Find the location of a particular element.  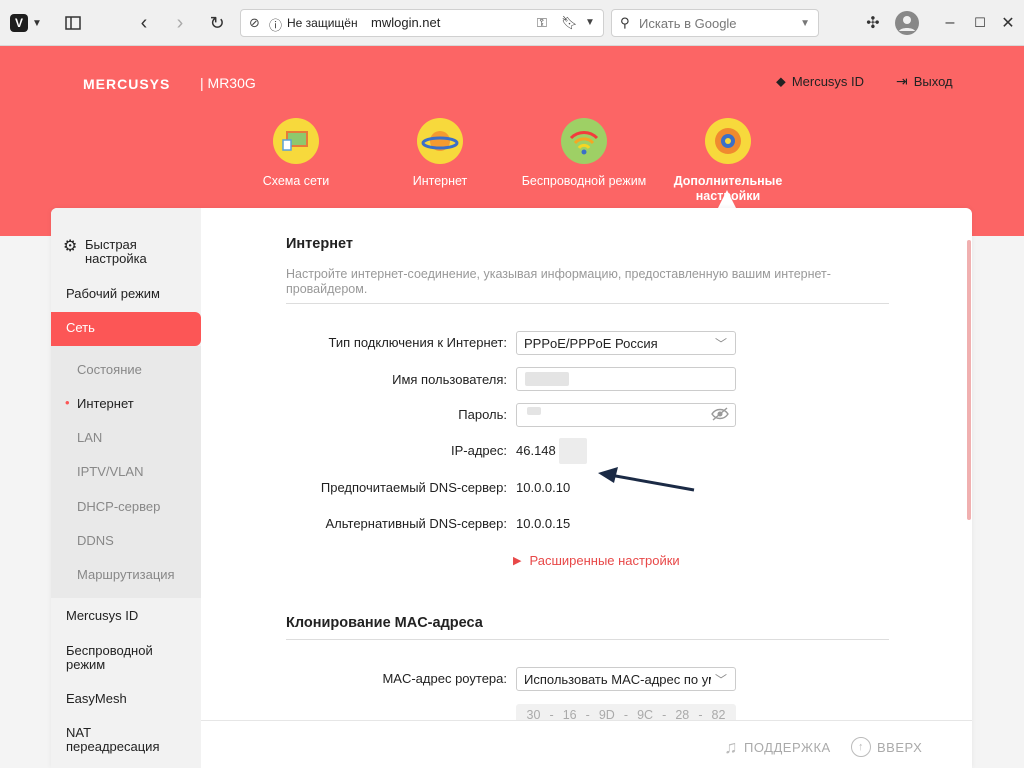

sidebar-item-operation-mode: Рабочий режим is located at coordinates (126, 294).